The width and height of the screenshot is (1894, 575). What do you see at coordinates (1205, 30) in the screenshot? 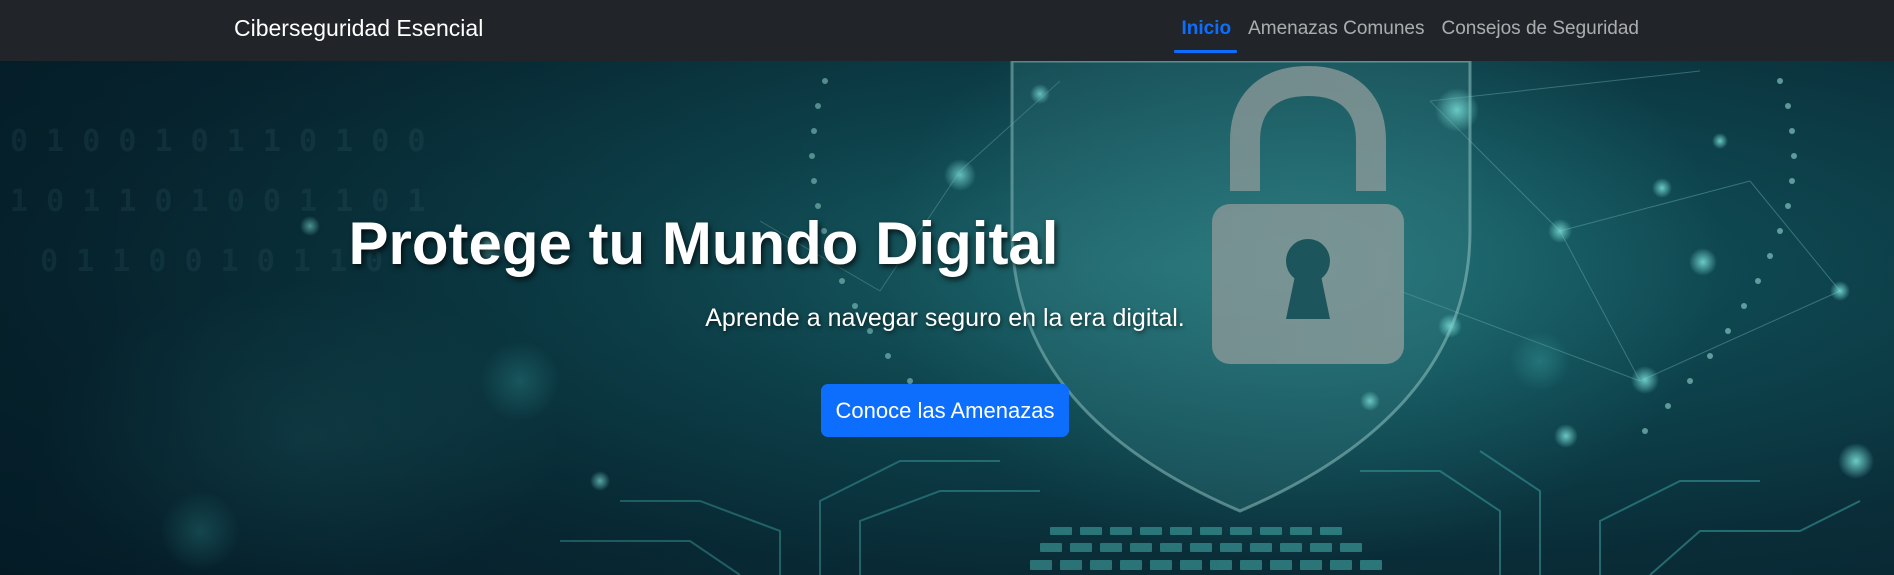
I see `nav-link-inicio: Inicio` at bounding box center [1205, 30].